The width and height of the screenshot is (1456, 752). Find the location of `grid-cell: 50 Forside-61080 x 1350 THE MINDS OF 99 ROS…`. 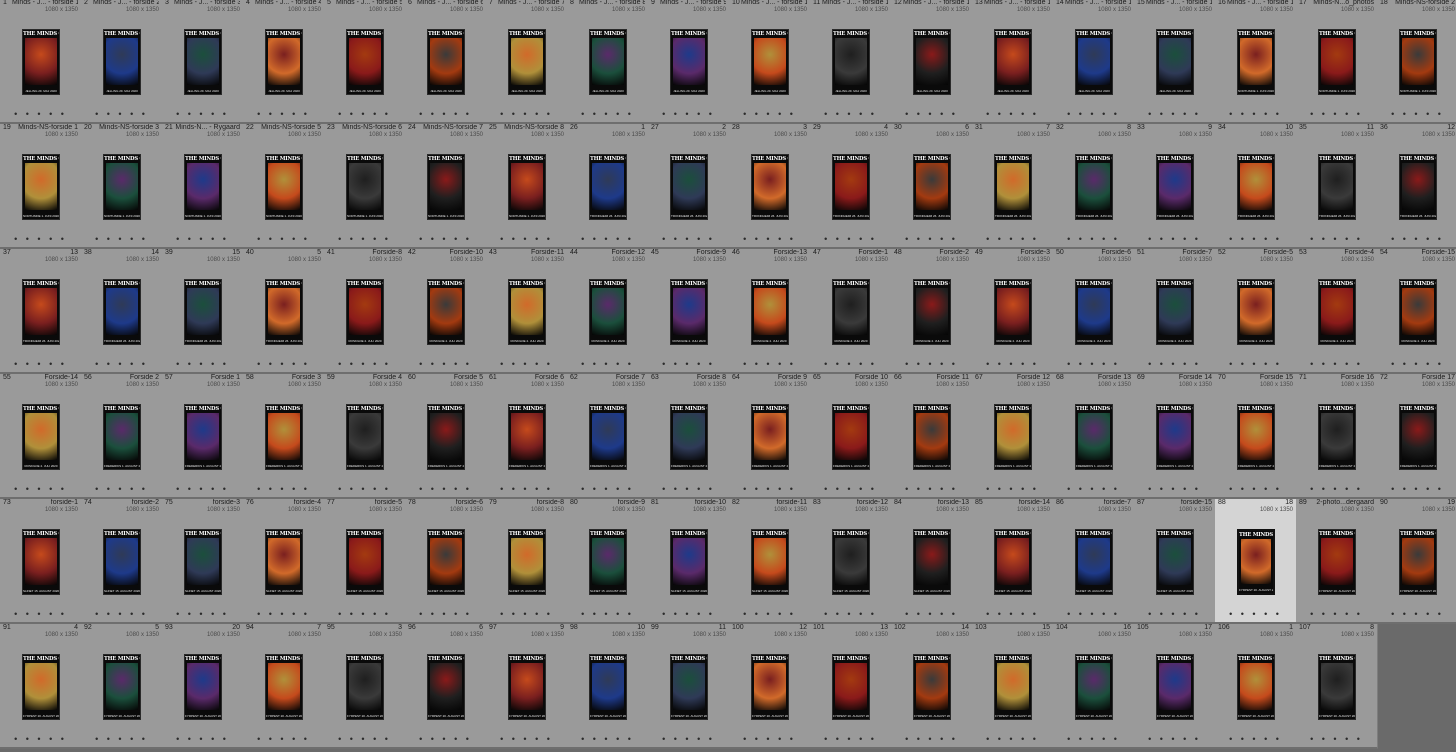

grid-cell: 50 Forside-61080 x 1350 THE MINDS OF 99 ROS… is located at coordinates (1094, 311).